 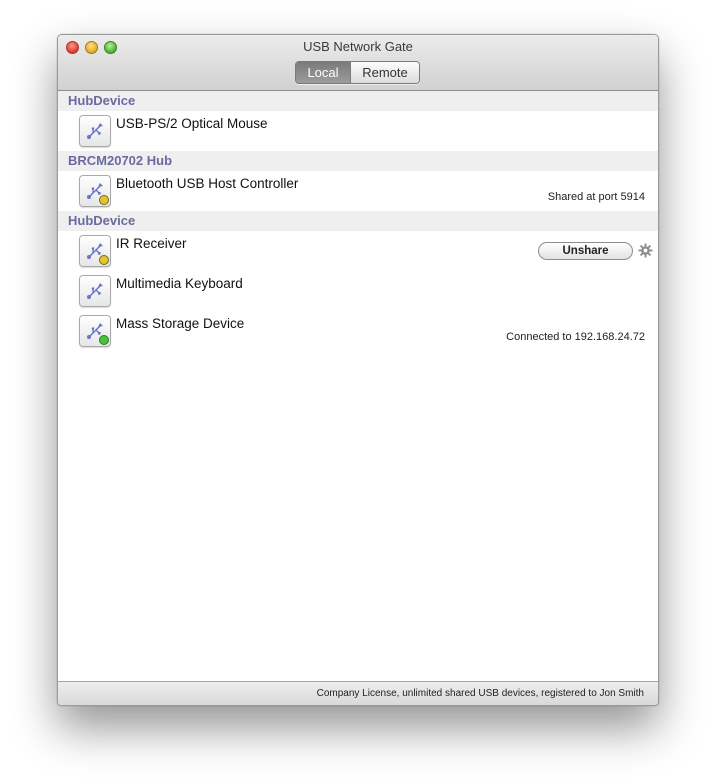 I want to click on title-bar: USB Network Gate Local Remote, so click(x=358, y=63).